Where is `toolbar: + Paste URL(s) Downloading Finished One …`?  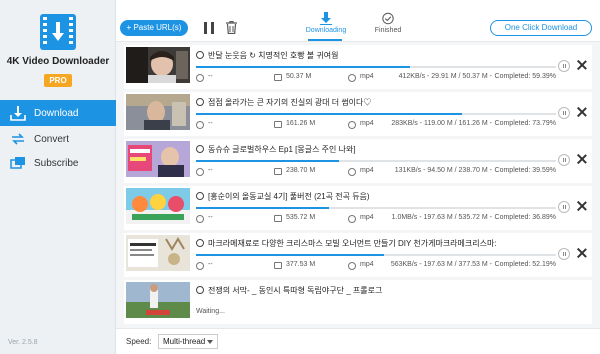 toolbar: + Paste URL(s) Downloading Finished One … is located at coordinates (358, 21).